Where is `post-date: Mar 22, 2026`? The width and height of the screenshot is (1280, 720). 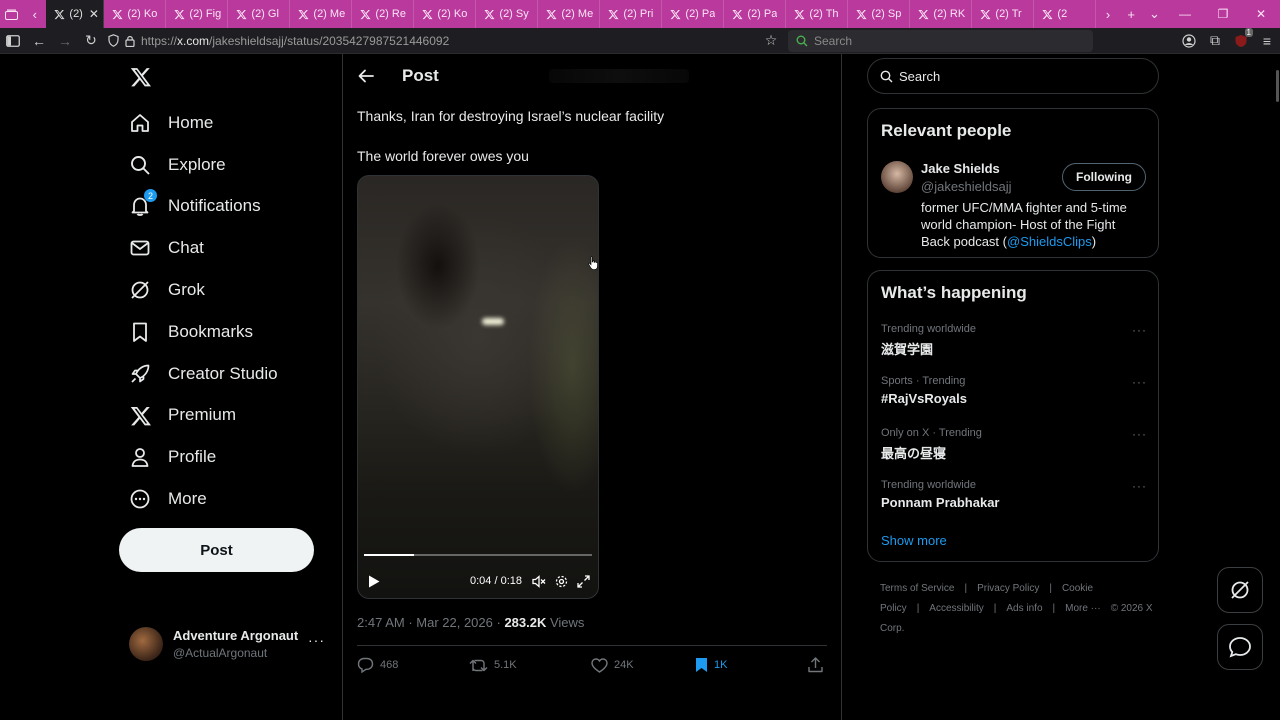 post-date: Mar 22, 2026 is located at coordinates (454, 622).